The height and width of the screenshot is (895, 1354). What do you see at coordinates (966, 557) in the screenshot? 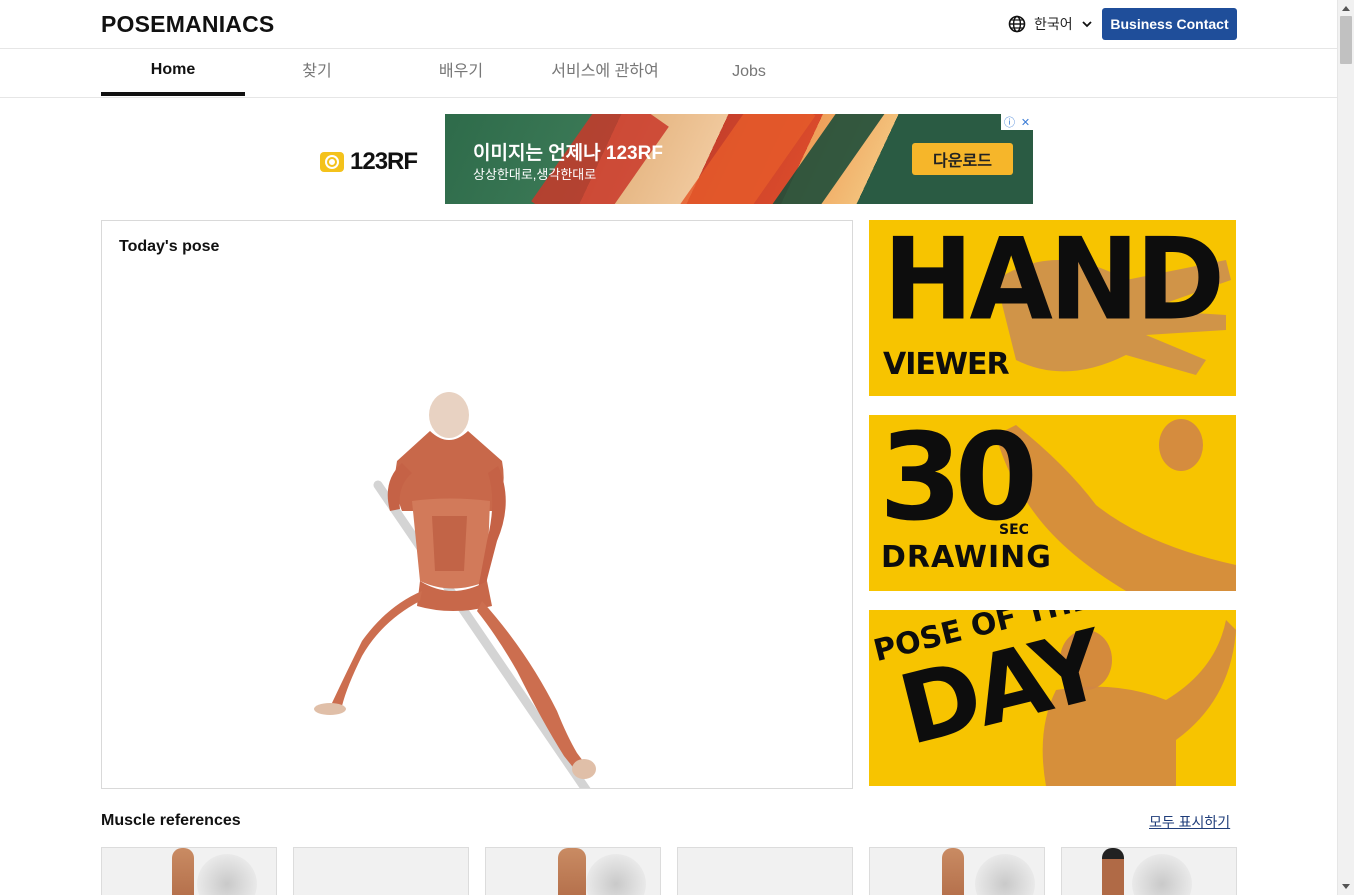
I see `drawing-label: DRAWING` at bounding box center [966, 557].